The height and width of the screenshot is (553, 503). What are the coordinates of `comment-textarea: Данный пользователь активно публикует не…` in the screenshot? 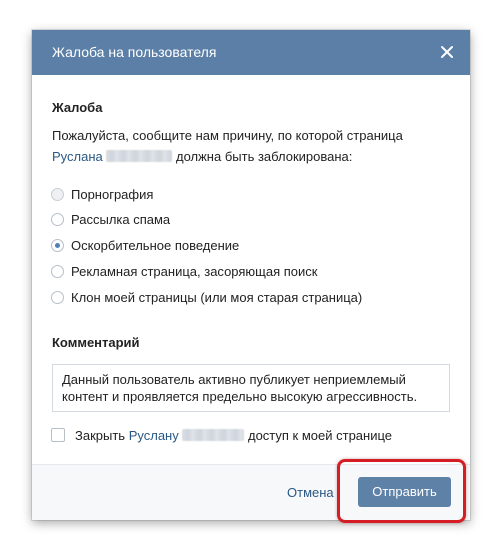 It's located at (251, 388).